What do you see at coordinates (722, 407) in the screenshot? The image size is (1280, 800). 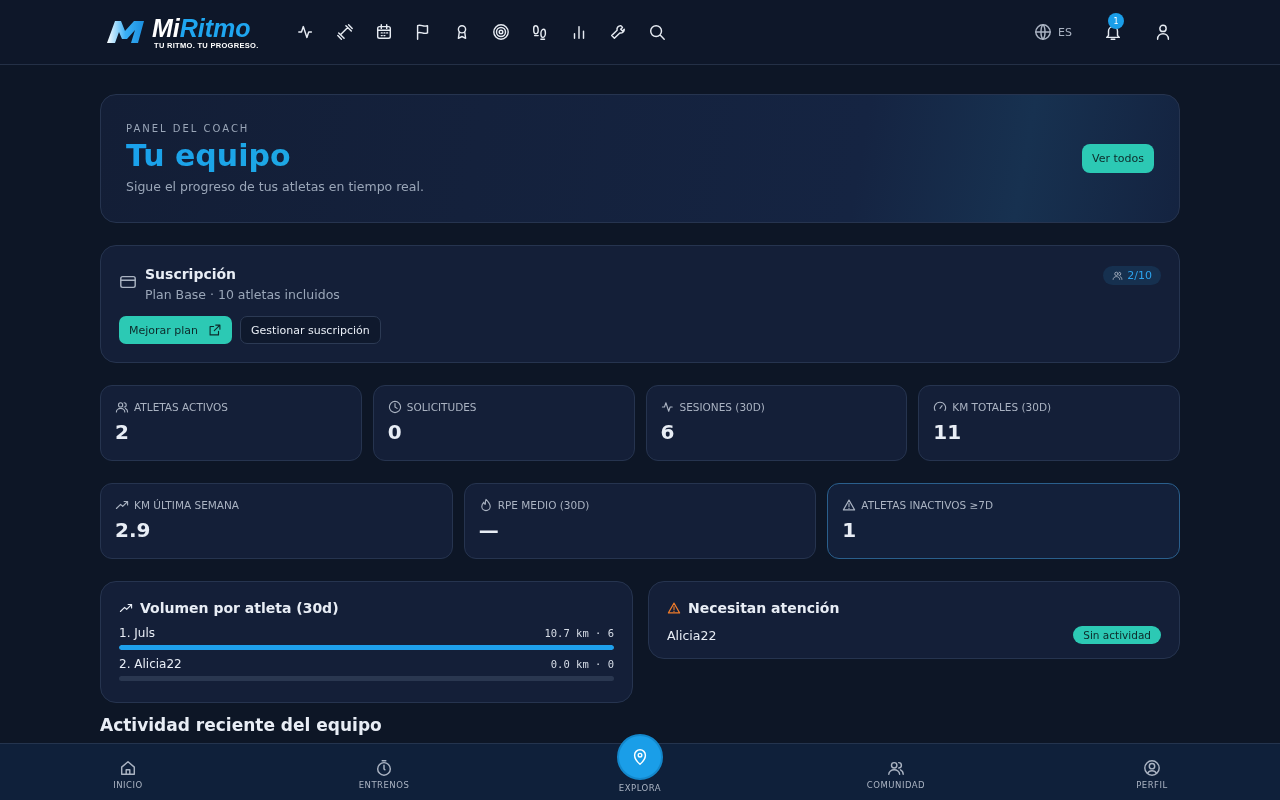 I see `stat-label: SESIONES (30D)` at bounding box center [722, 407].